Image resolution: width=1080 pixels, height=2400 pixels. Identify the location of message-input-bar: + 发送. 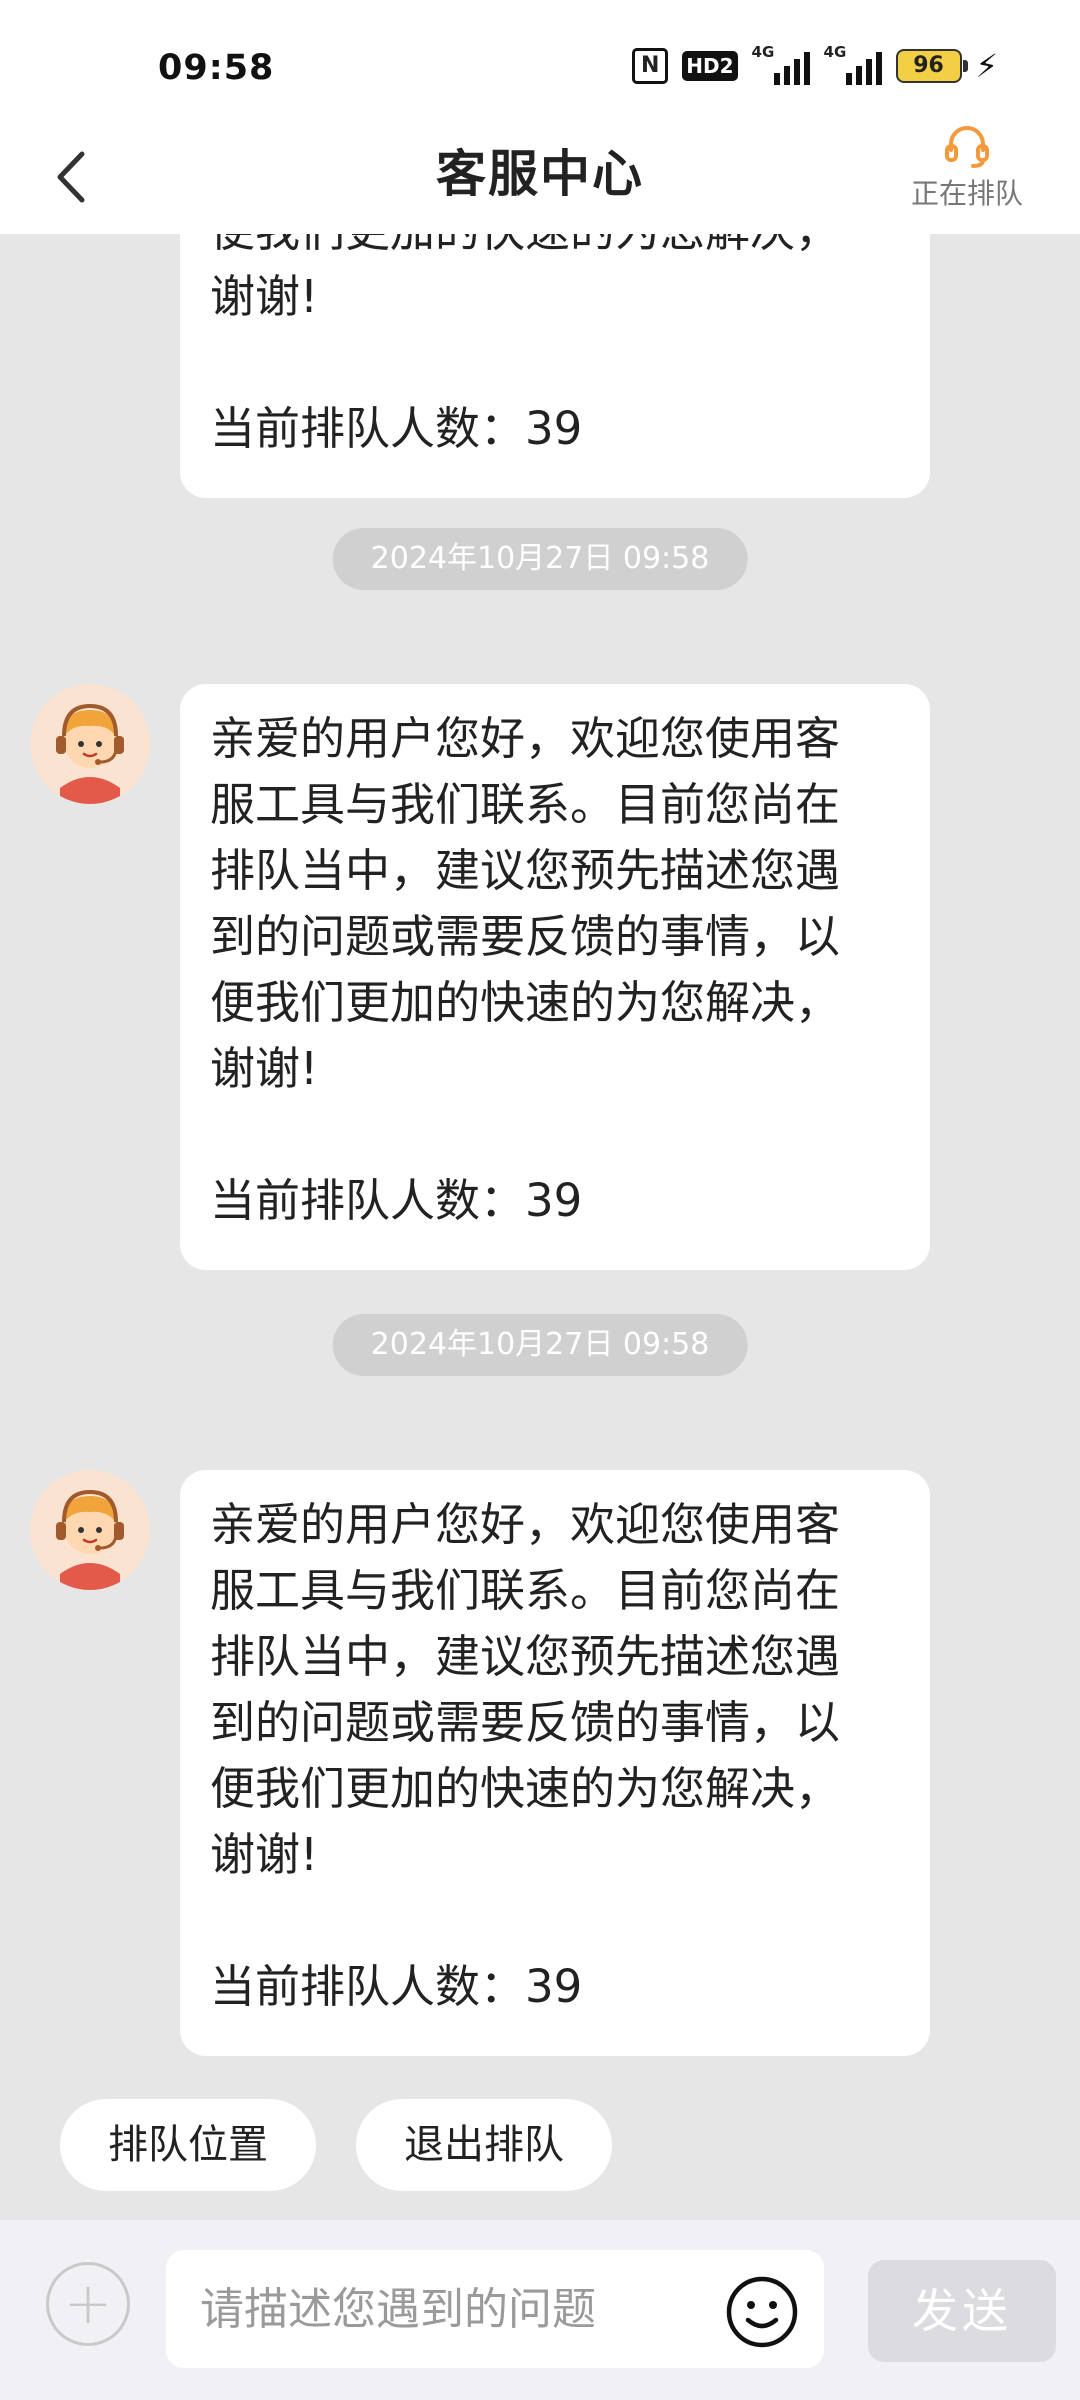
(540, 2310).